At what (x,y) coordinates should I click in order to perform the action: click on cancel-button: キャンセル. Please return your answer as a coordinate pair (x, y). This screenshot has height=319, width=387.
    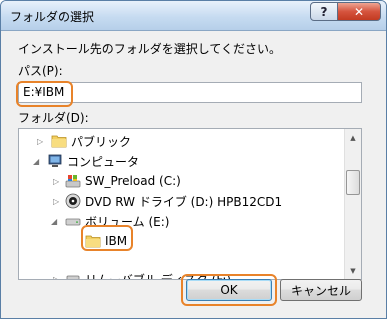
    Looking at the image, I should click on (321, 290).